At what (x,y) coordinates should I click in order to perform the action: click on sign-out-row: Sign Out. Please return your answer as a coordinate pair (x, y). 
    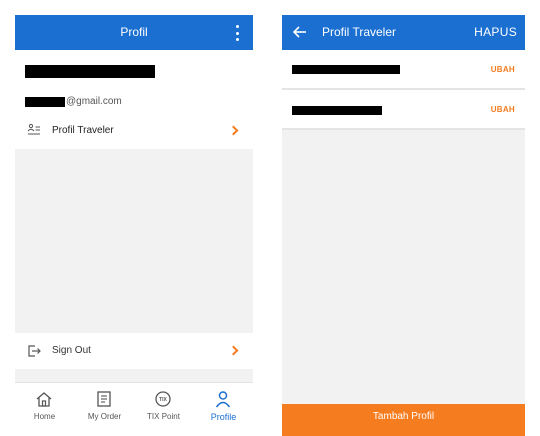
    Looking at the image, I should click on (134, 351).